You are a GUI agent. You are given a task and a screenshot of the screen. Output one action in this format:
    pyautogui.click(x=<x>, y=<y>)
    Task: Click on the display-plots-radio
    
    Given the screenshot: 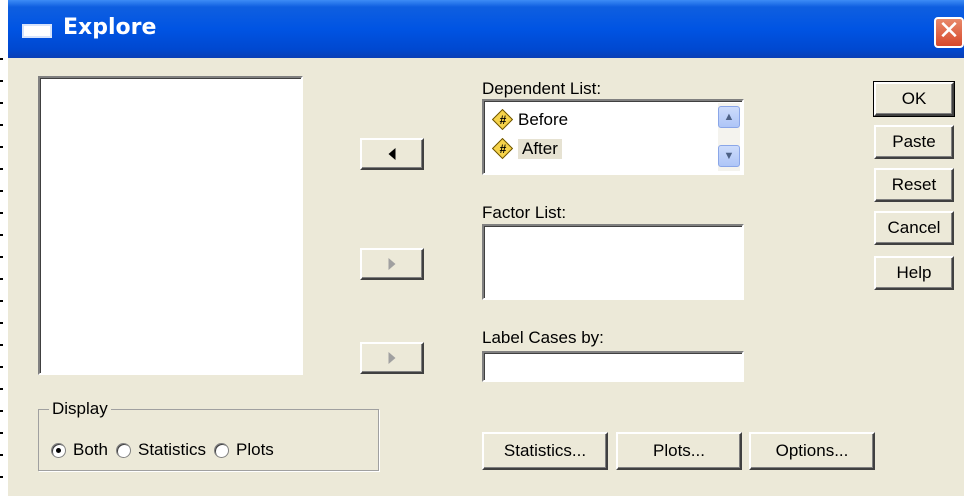 What is the action you would take?
    pyautogui.click(x=222, y=450)
    